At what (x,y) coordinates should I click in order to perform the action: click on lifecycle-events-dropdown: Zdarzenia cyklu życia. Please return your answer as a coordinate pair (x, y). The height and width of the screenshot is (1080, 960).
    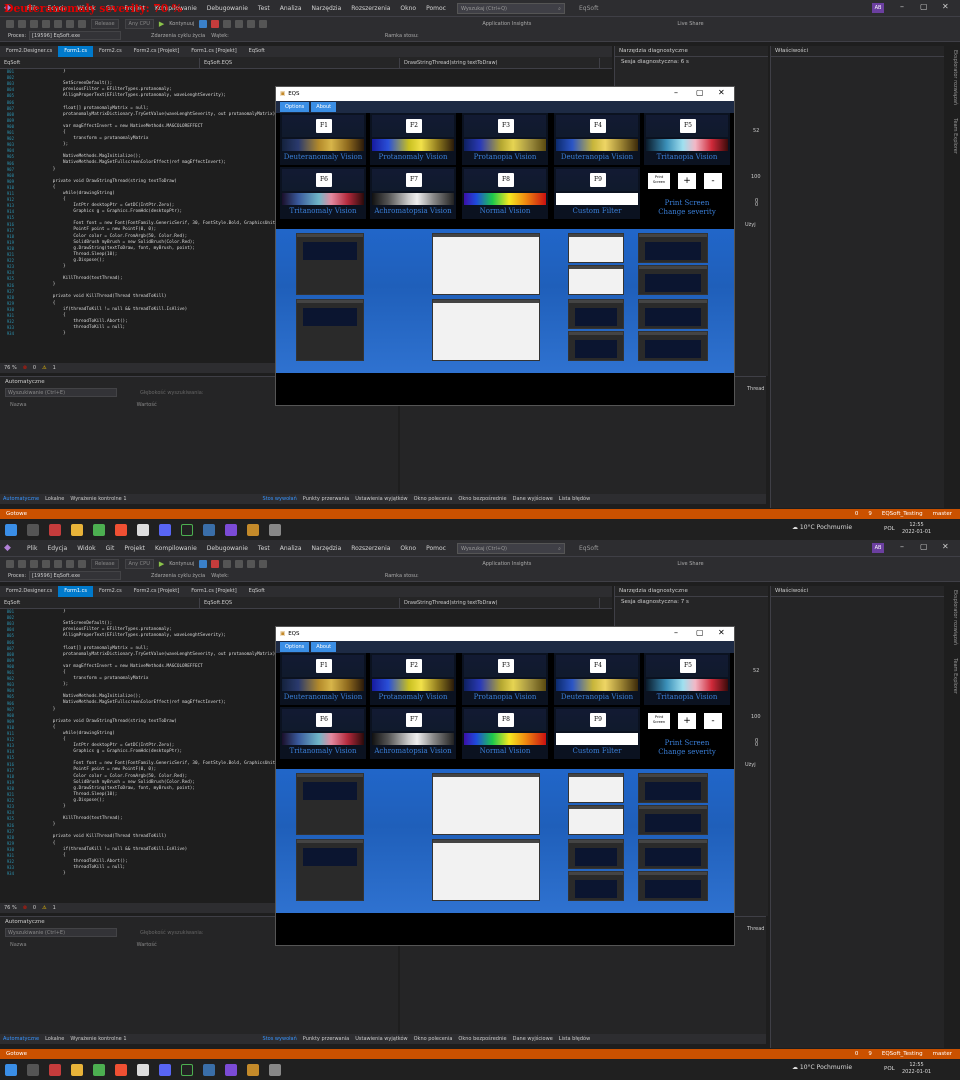
    Looking at the image, I should click on (178, 36).